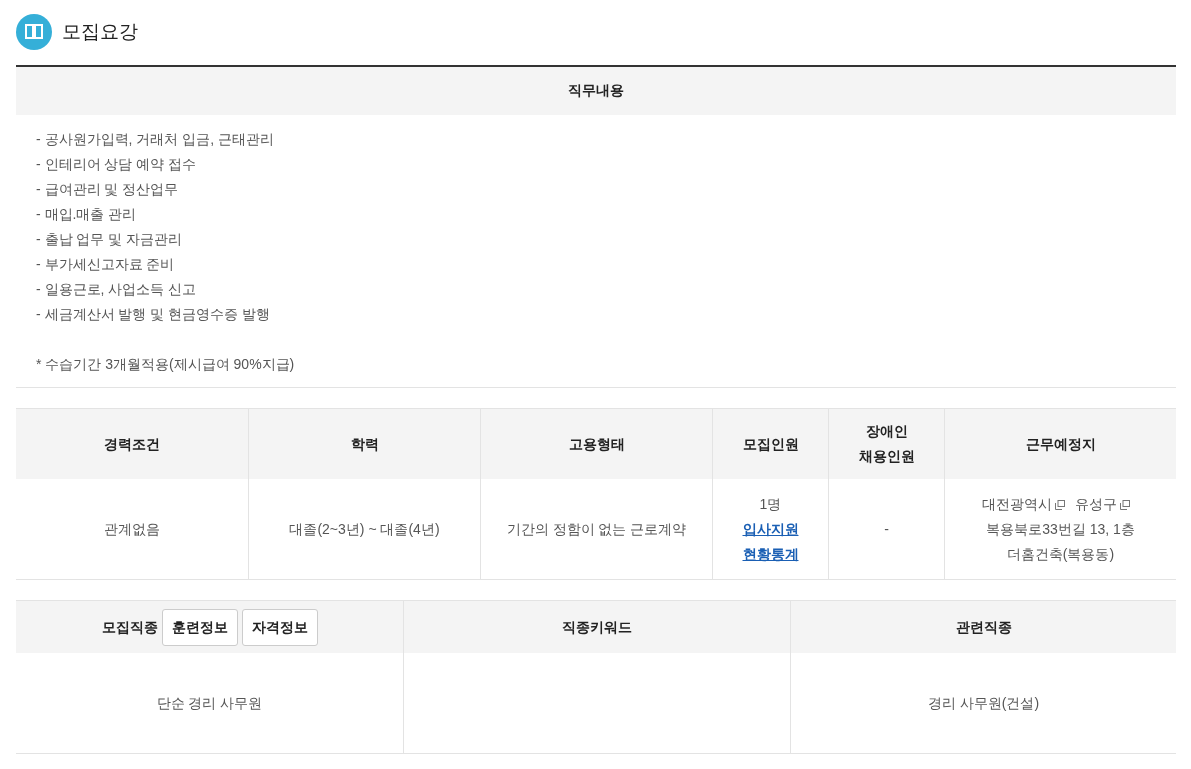 The height and width of the screenshot is (769, 1191). What do you see at coordinates (209, 703) in the screenshot?
I see `table-cell-text: 단순 경리 사무원` at bounding box center [209, 703].